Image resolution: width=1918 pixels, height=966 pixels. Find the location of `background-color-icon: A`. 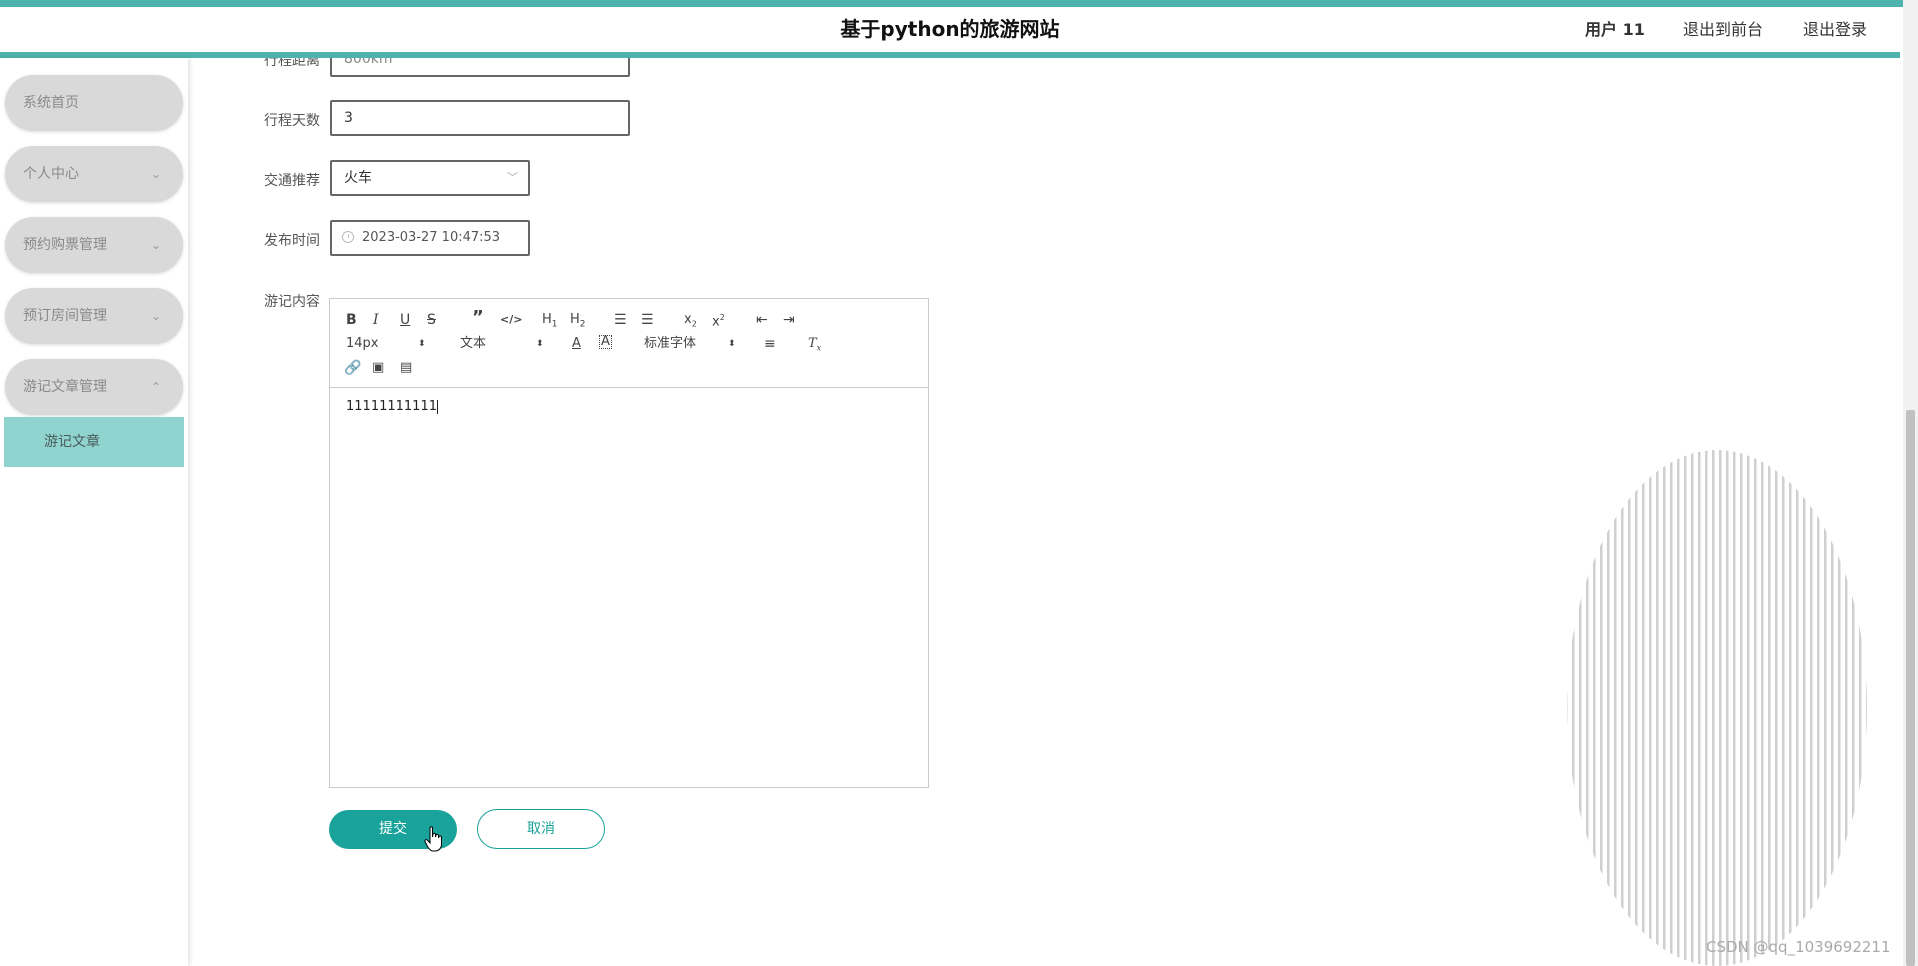

background-color-icon: A is located at coordinates (605, 342).